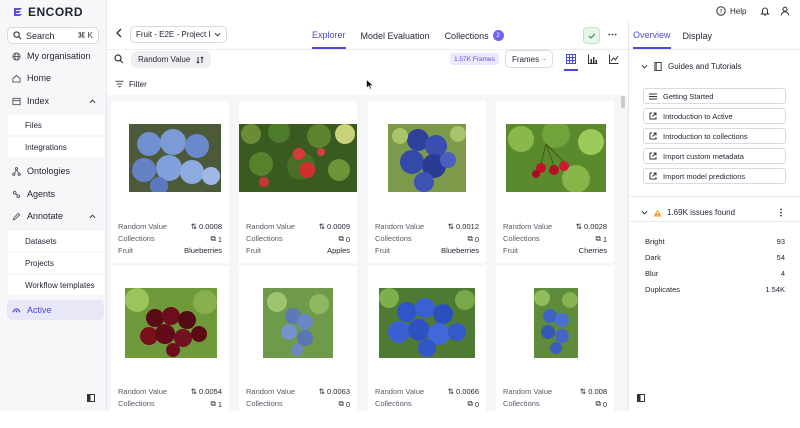 The width and height of the screenshot is (800, 428). What do you see at coordinates (544, 59) in the screenshot?
I see `chevron-down-icon` at bounding box center [544, 59].